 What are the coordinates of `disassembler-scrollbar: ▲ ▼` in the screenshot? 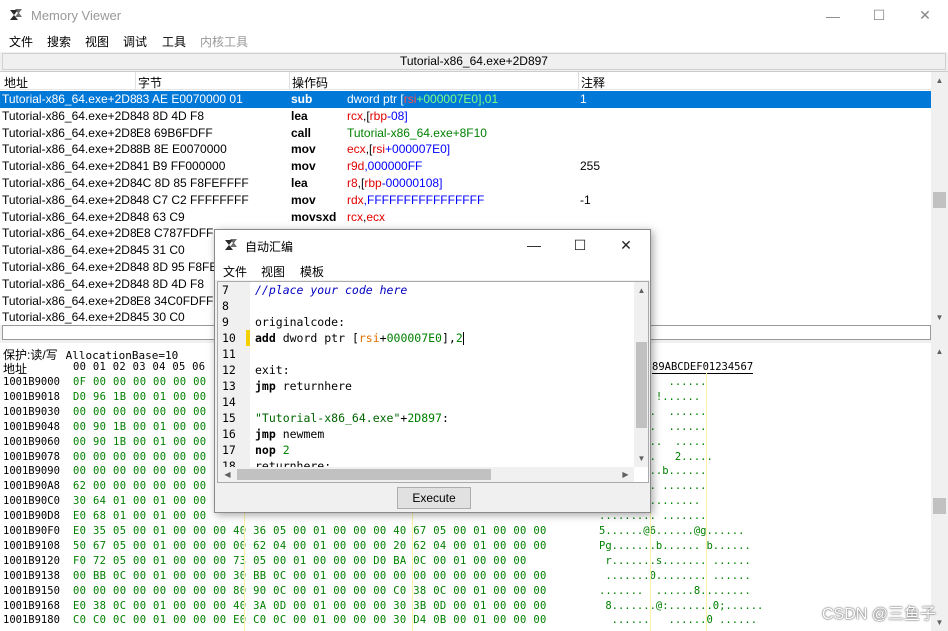 It's located at (939, 199).